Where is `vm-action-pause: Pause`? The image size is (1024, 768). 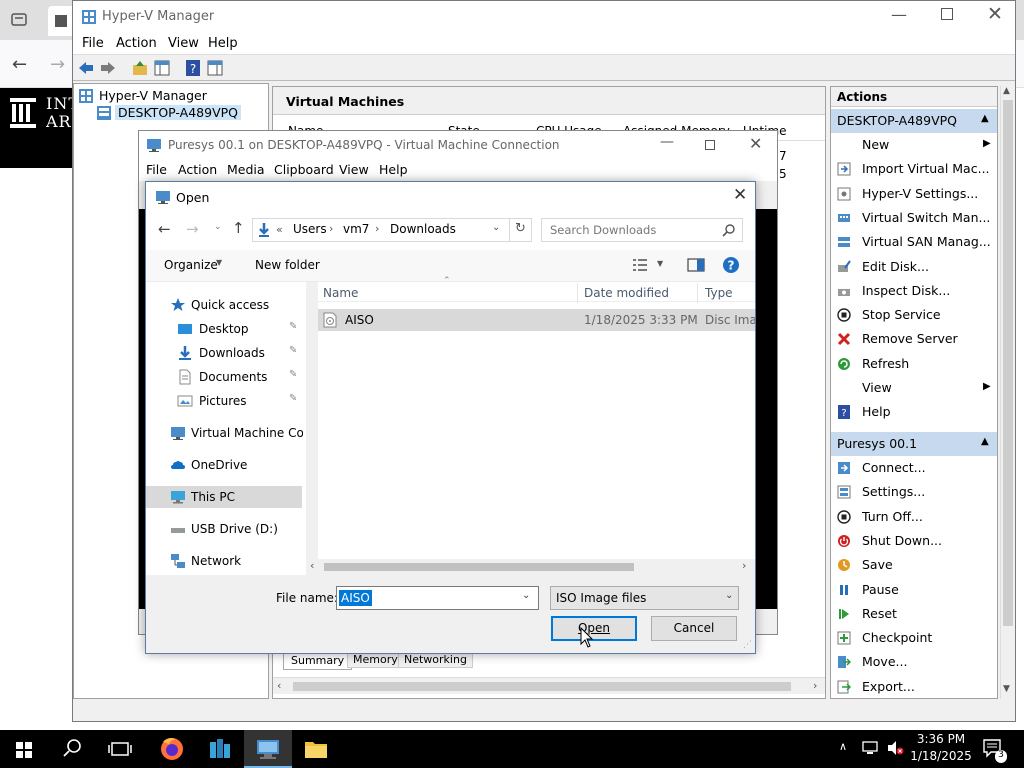
vm-action-pause: Pause is located at coordinates (914, 590).